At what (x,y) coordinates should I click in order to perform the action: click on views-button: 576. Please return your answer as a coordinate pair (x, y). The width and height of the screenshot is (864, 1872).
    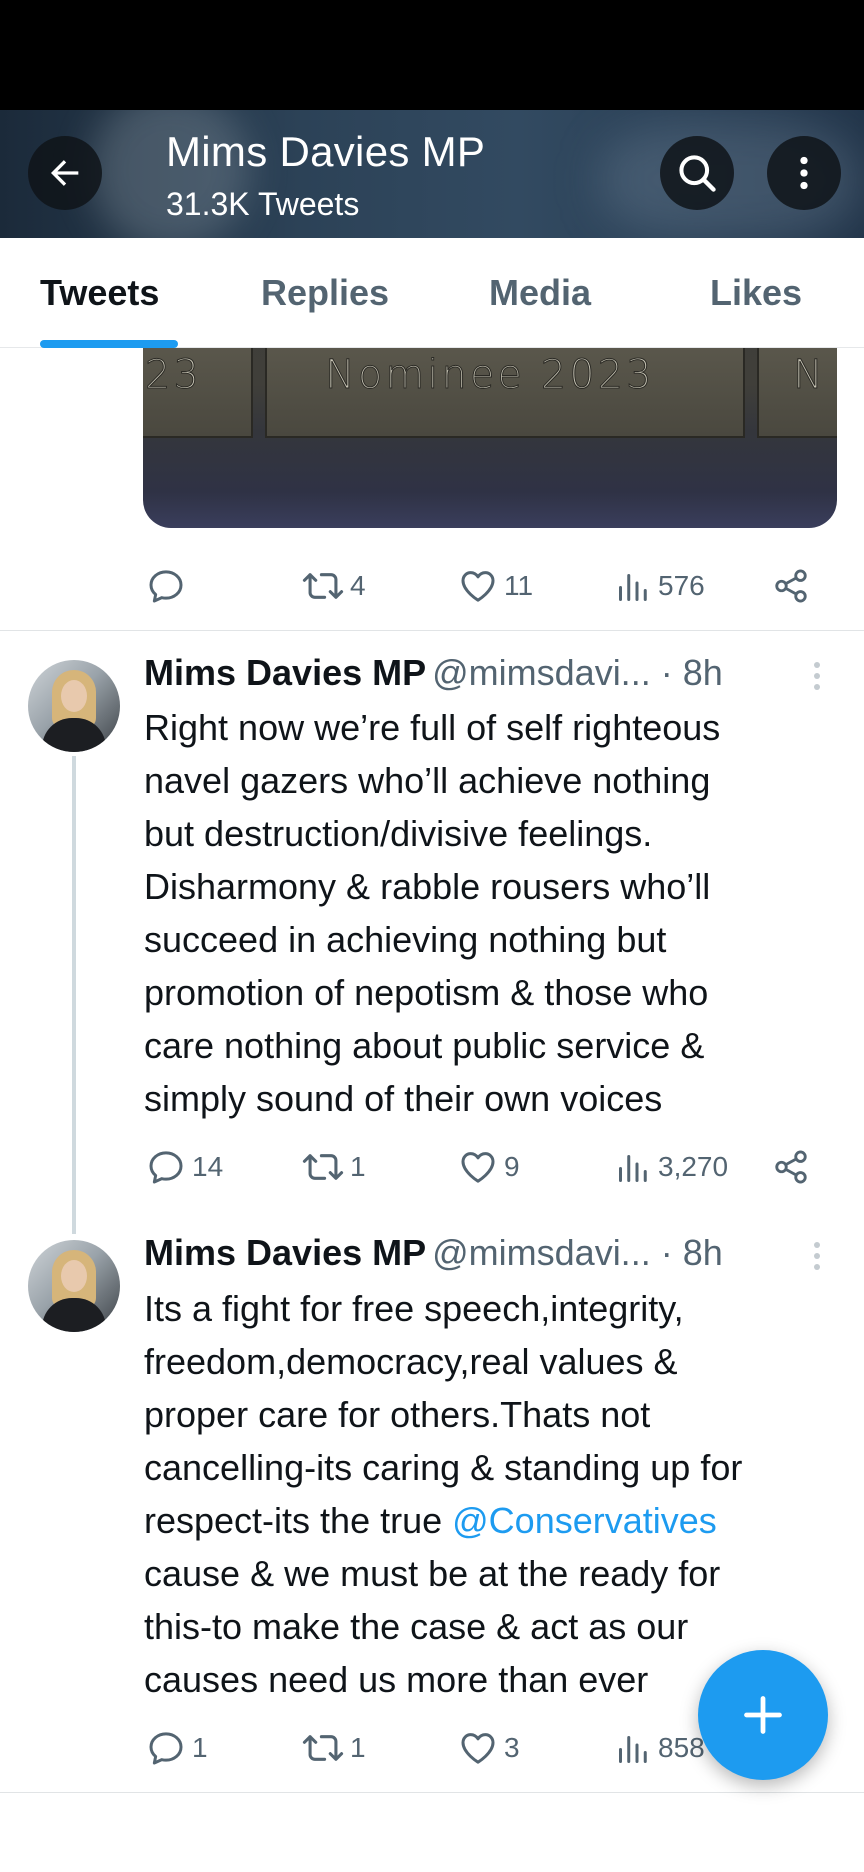
    Looking at the image, I should click on (660, 586).